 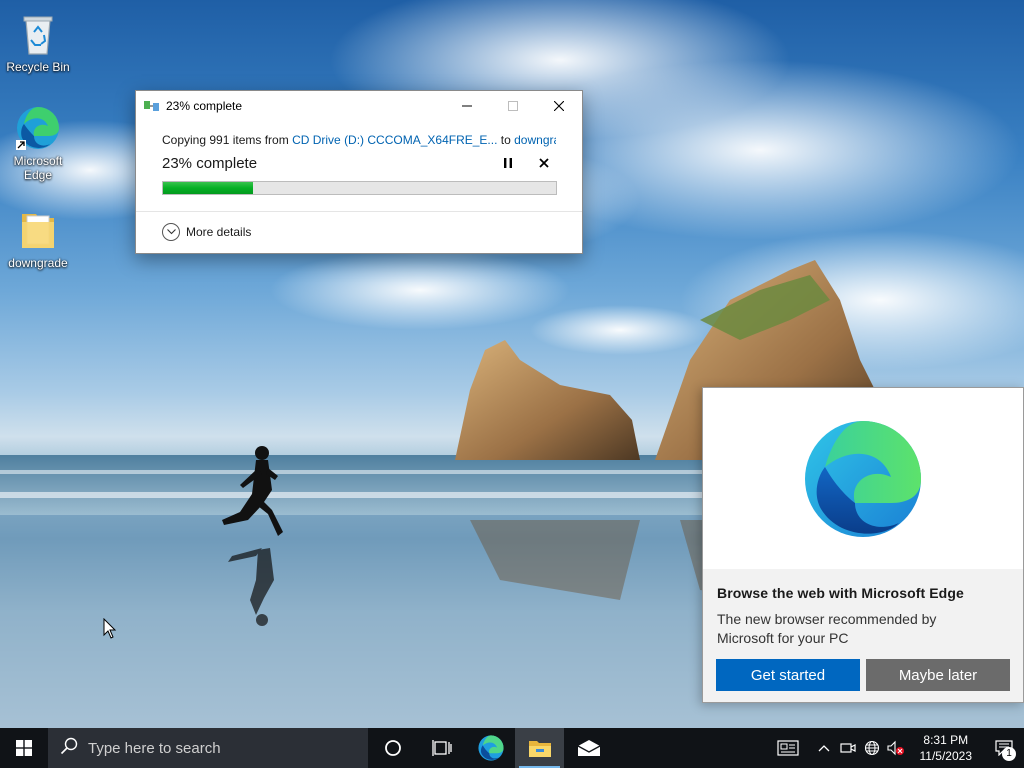 What do you see at coordinates (204, 106) in the screenshot?
I see `dialog-title: 23% complete` at bounding box center [204, 106].